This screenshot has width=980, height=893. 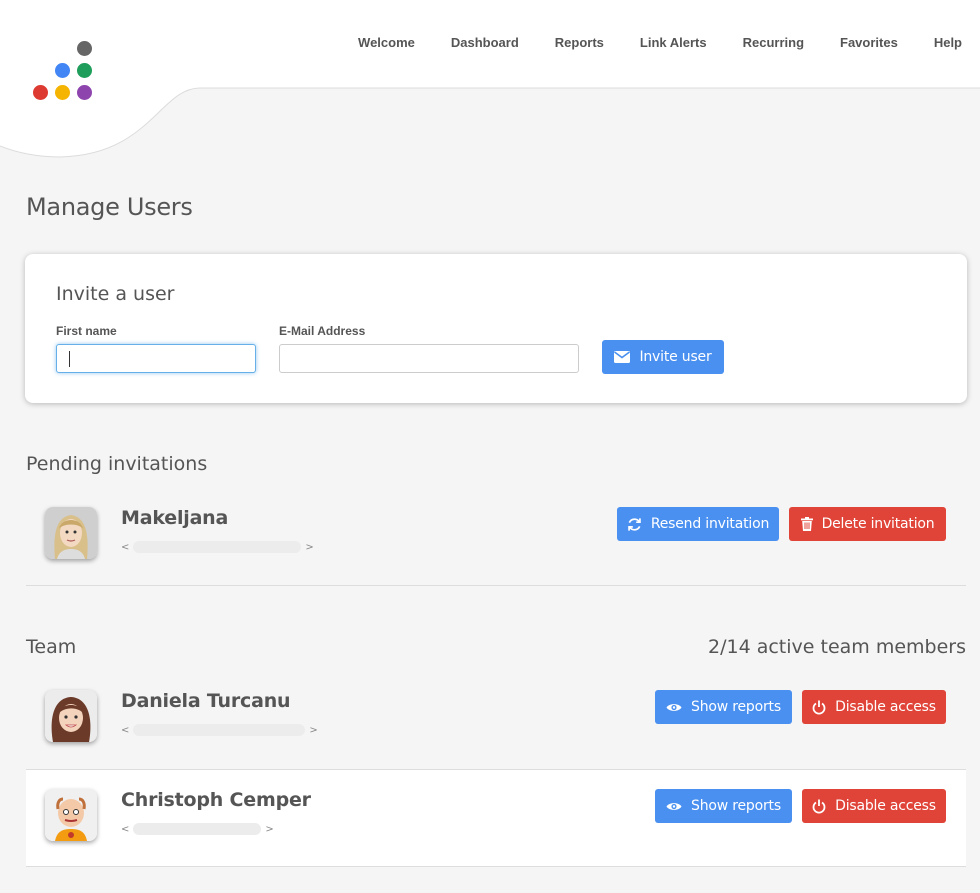 What do you see at coordinates (156, 358) in the screenshot?
I see `first-name-input` at bounding box center [156, 358].